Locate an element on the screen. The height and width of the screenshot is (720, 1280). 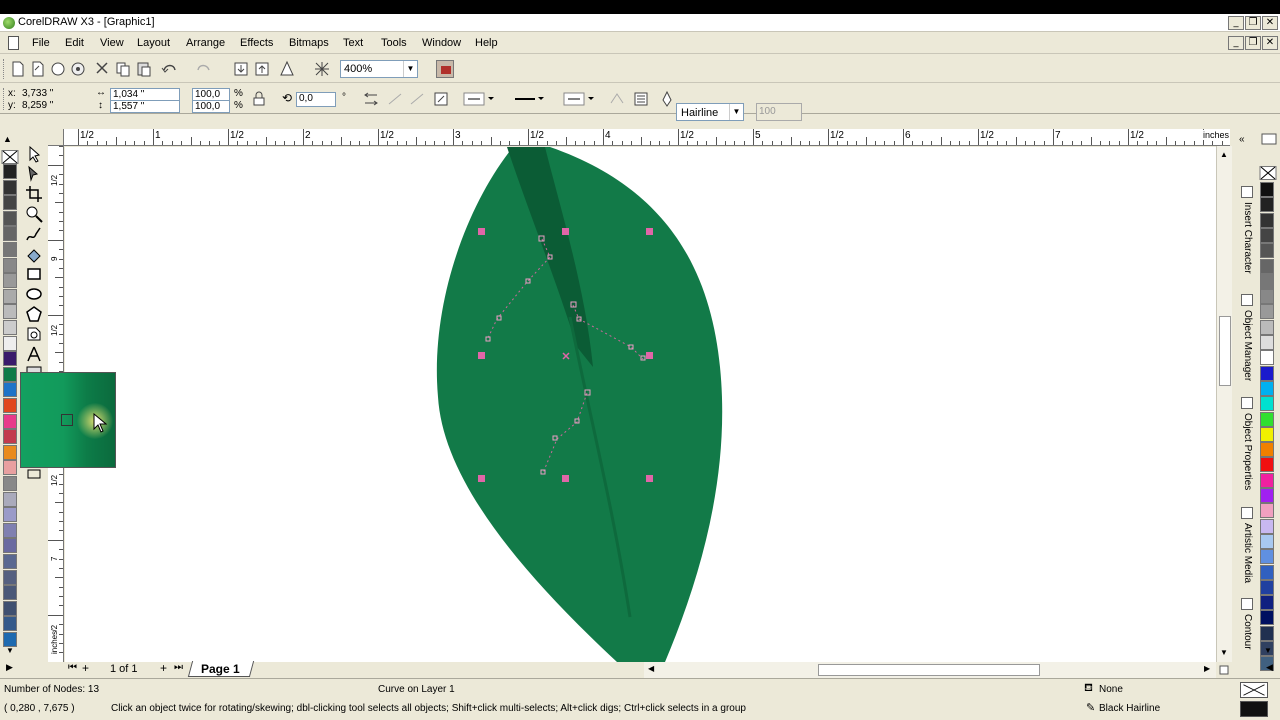
docker-tab-insert-character: Insert Character is located at coordinates (1244, 230).